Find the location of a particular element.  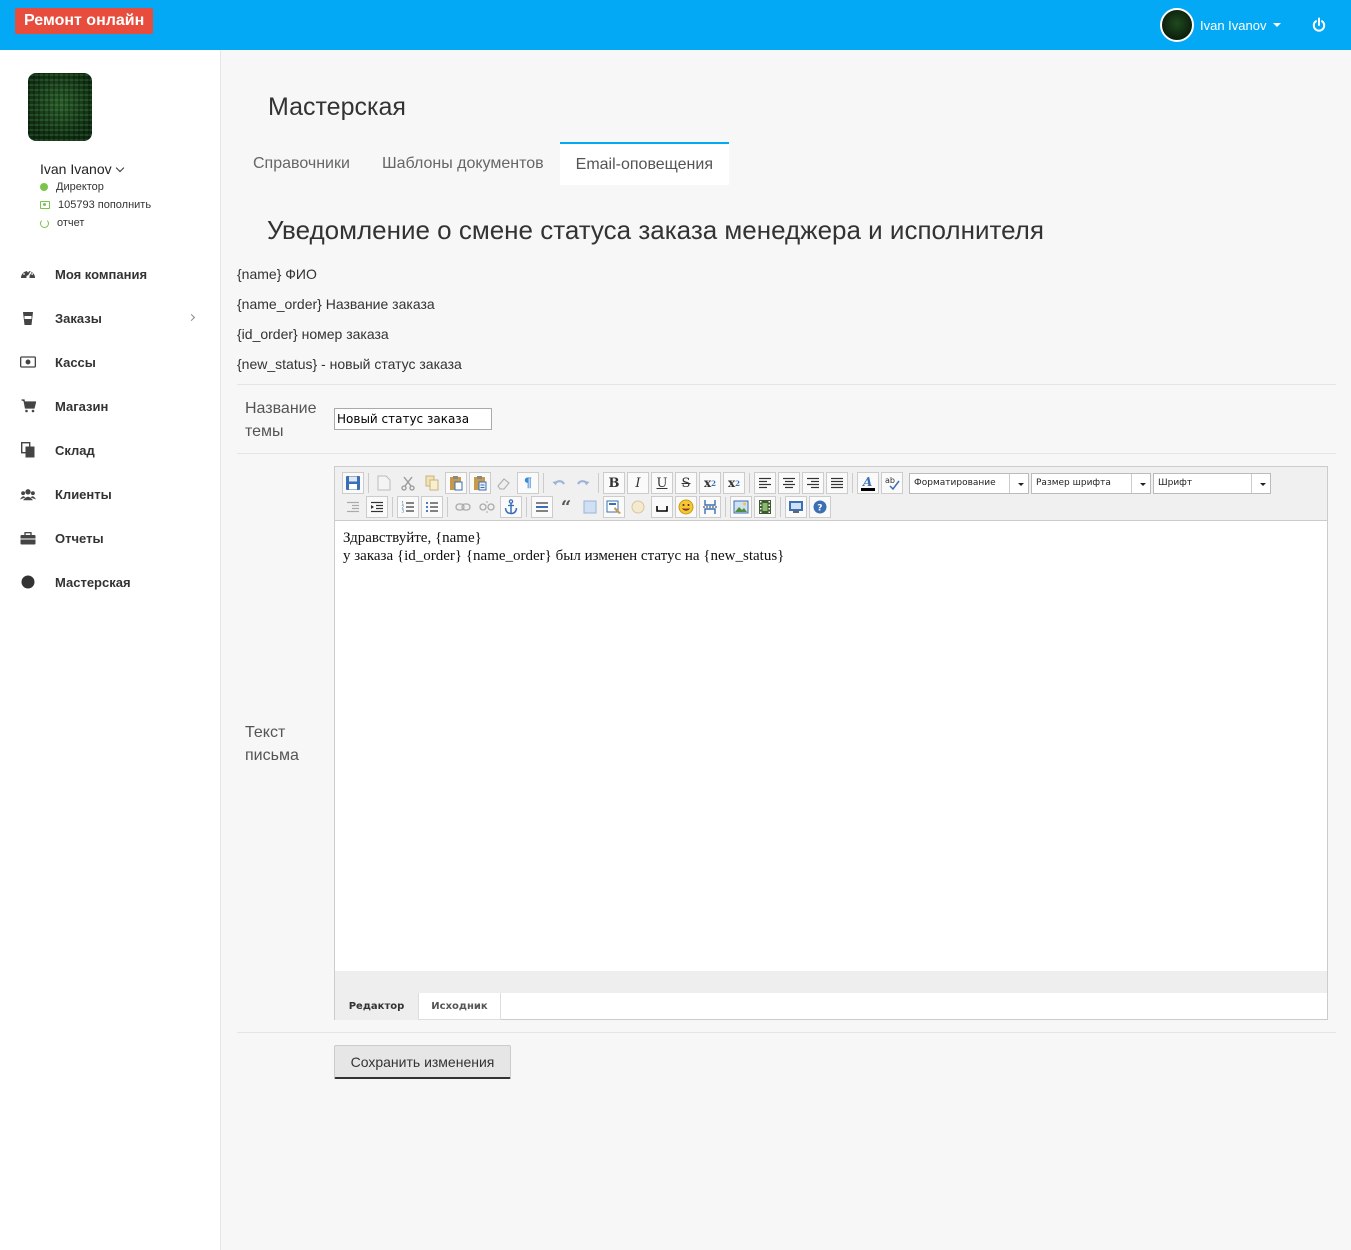

special-char-icon is located at coordinates (638, 507).